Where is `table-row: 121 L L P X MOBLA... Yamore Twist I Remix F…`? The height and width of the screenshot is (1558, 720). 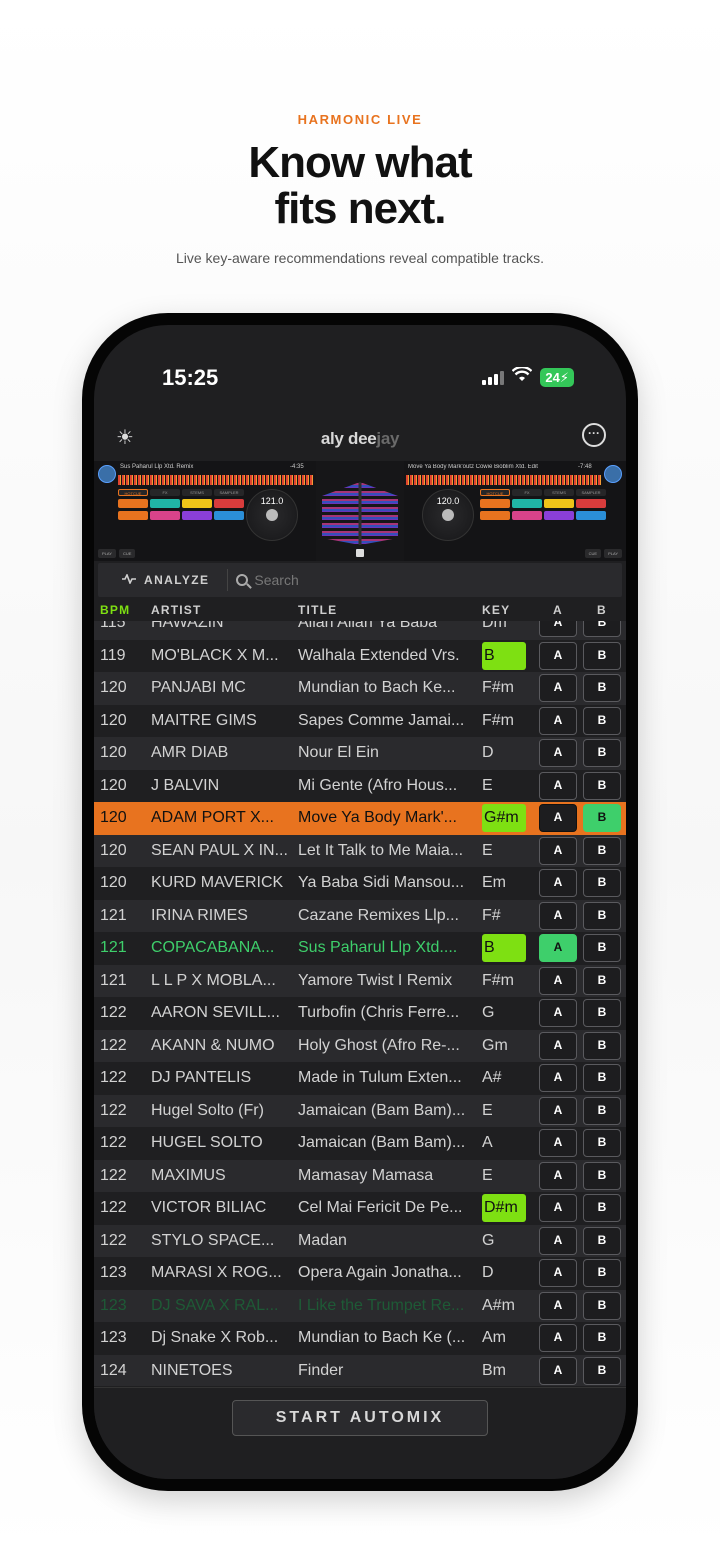 table-row: 121 L L P X MOBLA... Yamore Twist I Remix F… is located at coordinates (360, 980).